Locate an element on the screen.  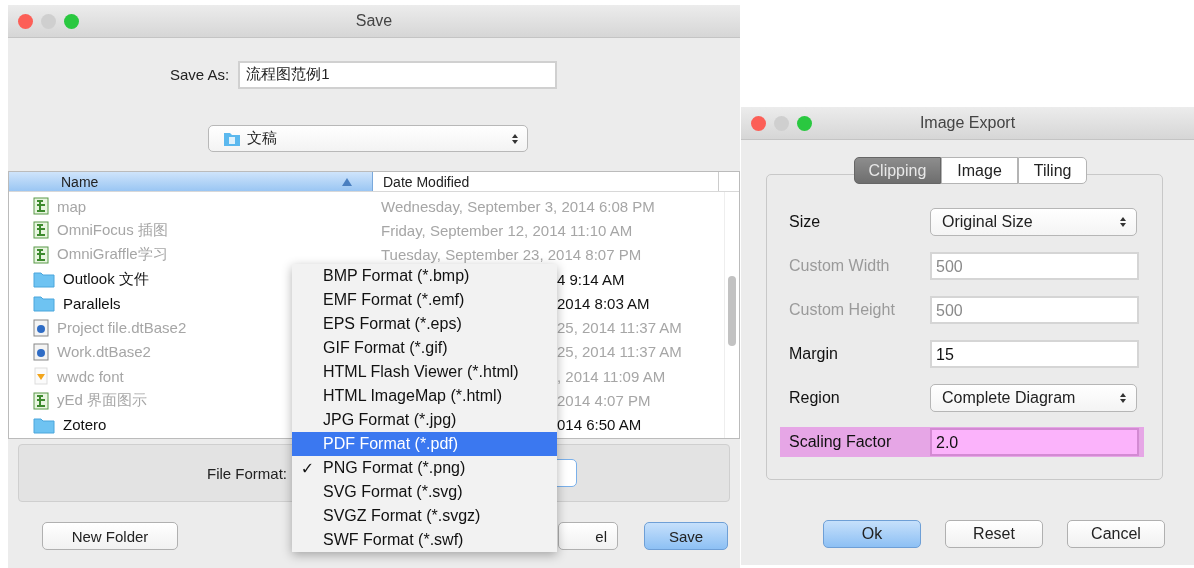
dialog-button: el is located at coordinates (588, 536).